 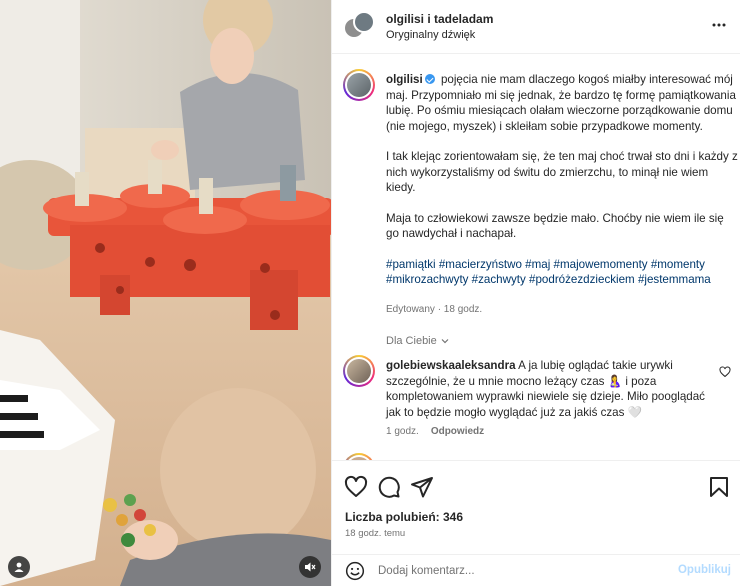 I want to click on verified-badge-icon, so click(x=429, y=79).